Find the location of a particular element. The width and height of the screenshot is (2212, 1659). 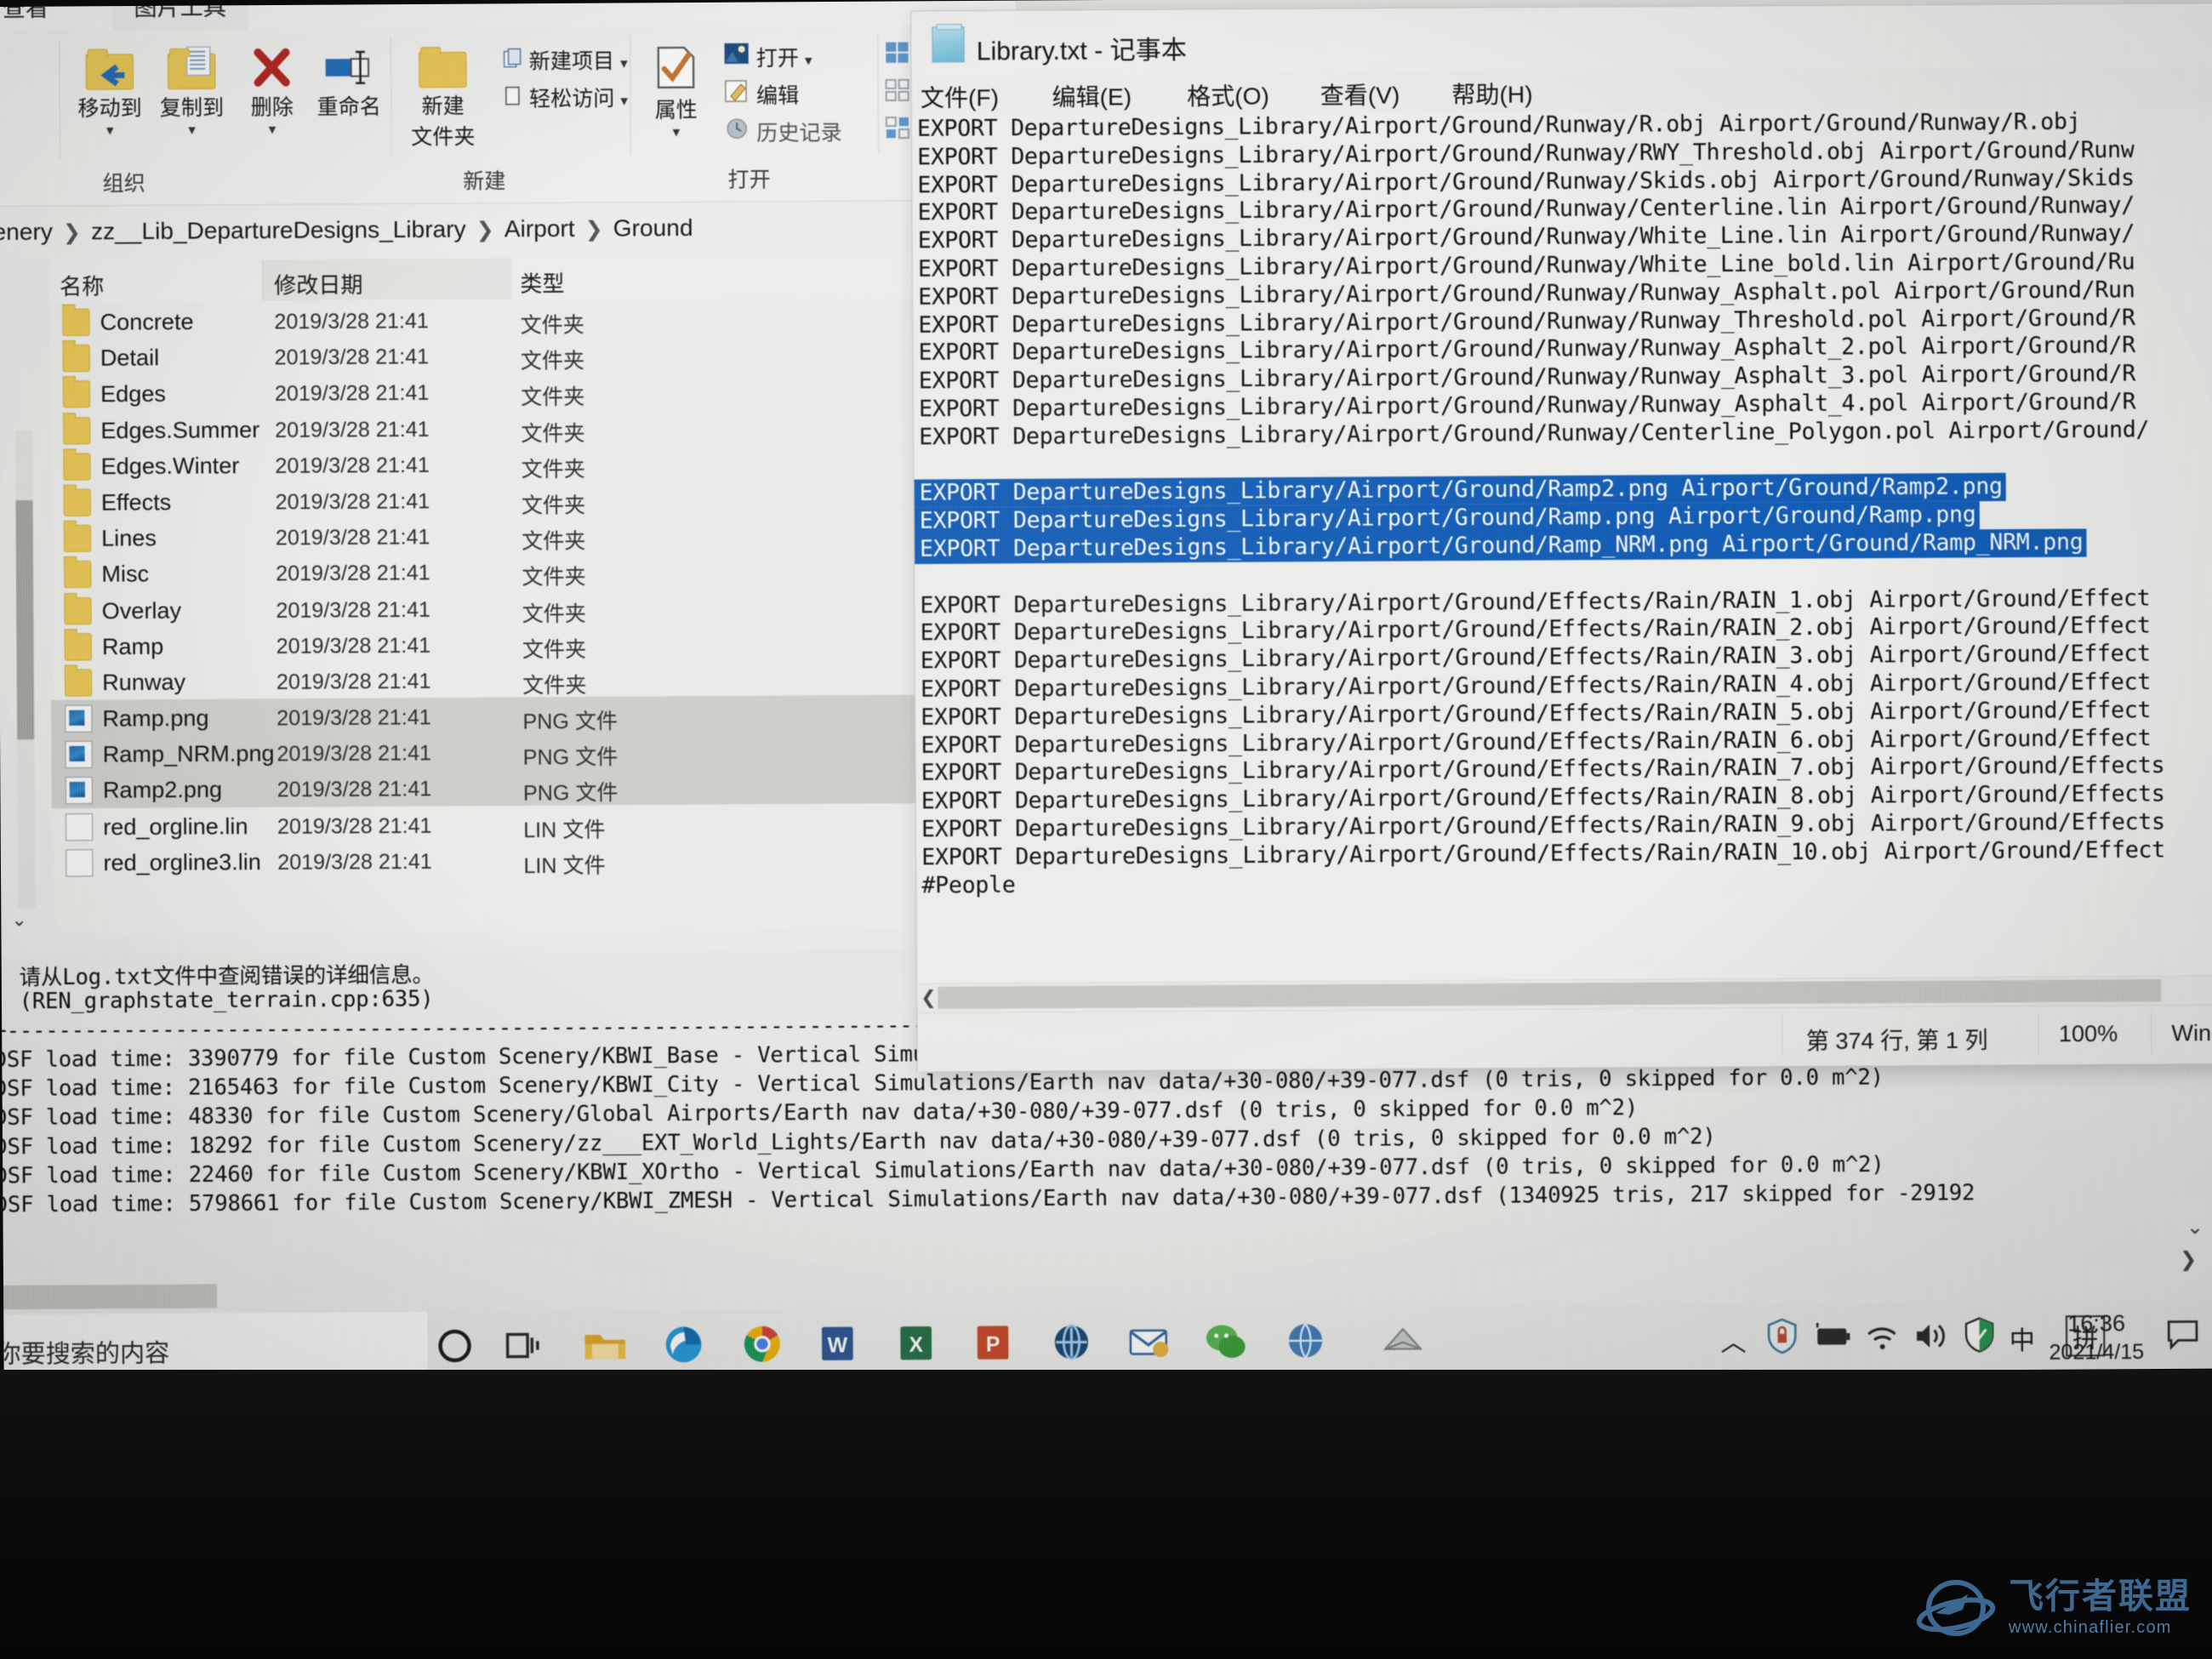

new-item-caret-icon: ▾ is located at coordinates (624, 63).